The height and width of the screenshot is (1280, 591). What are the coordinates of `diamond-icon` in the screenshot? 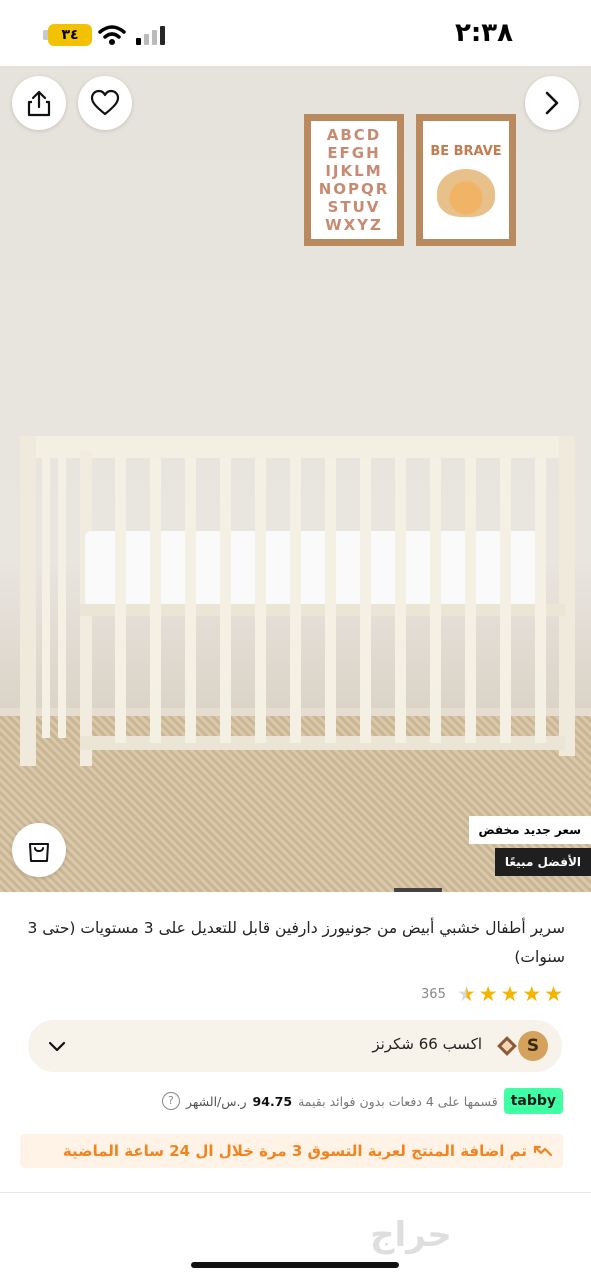 It's located at (507, 1046).